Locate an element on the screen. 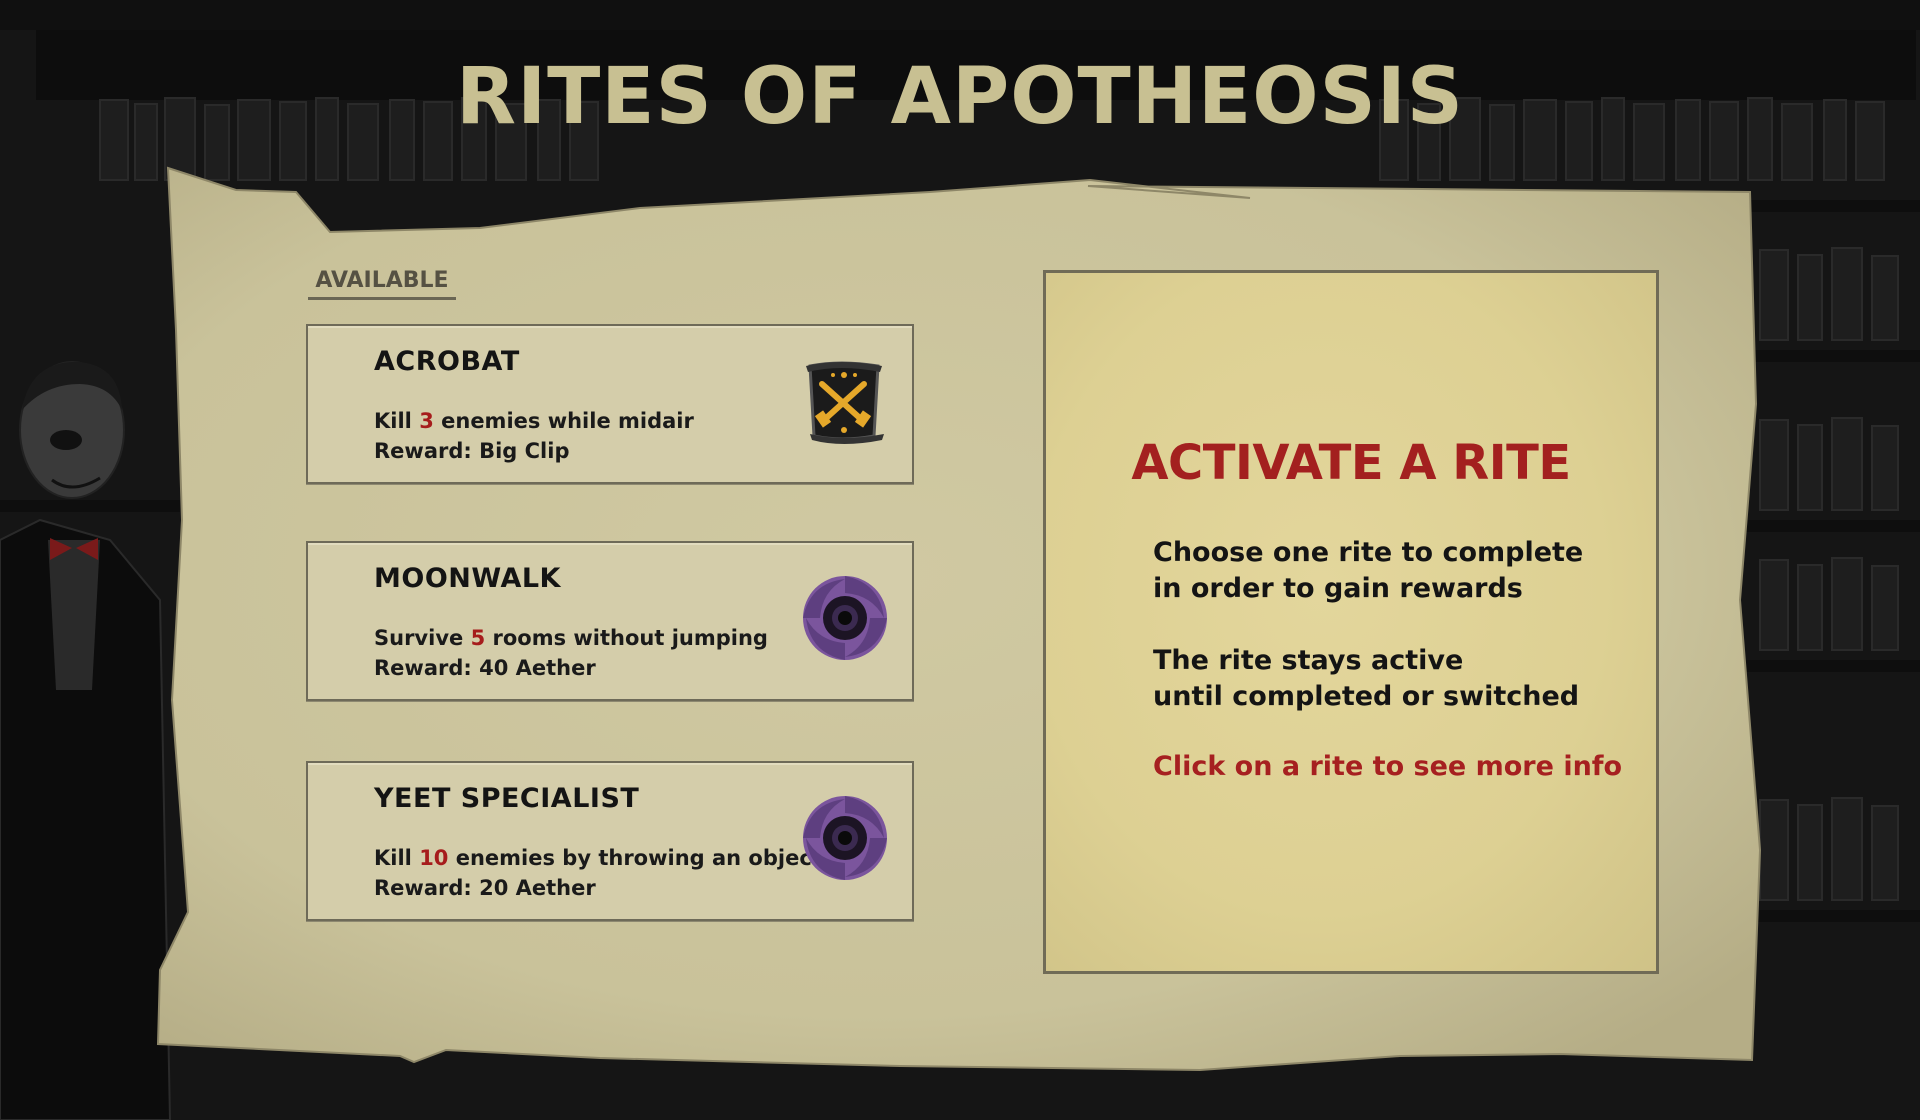 The width and height of the screenshot is (1920, 1120). rite-reward: Reward: 20 Aether is located at coordinates (485, 888).